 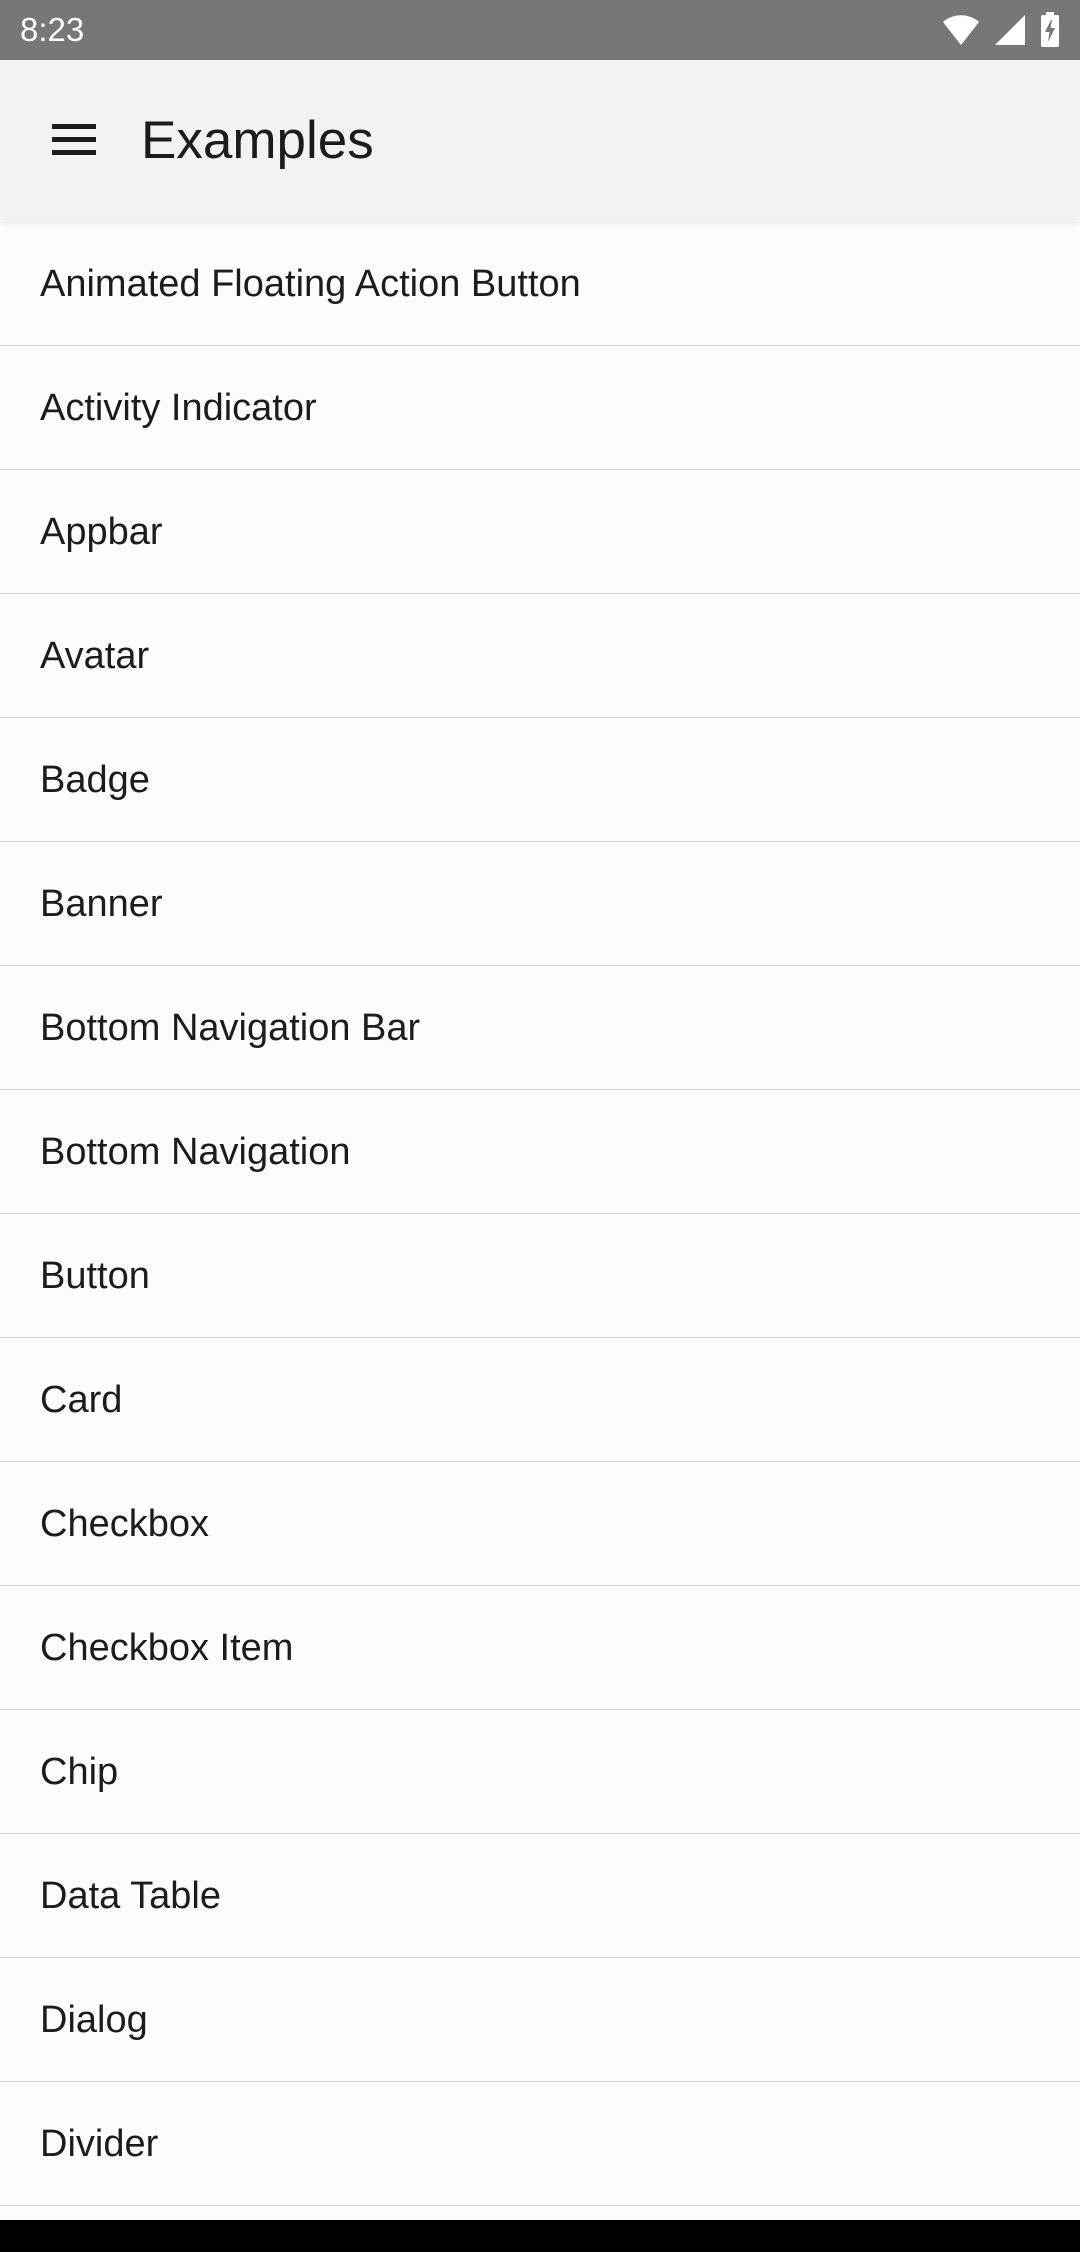 What do you see at coordinates (540, 30) in the screenshot?
I see `status-bar: 8:23` at bounding box center [540, 30].